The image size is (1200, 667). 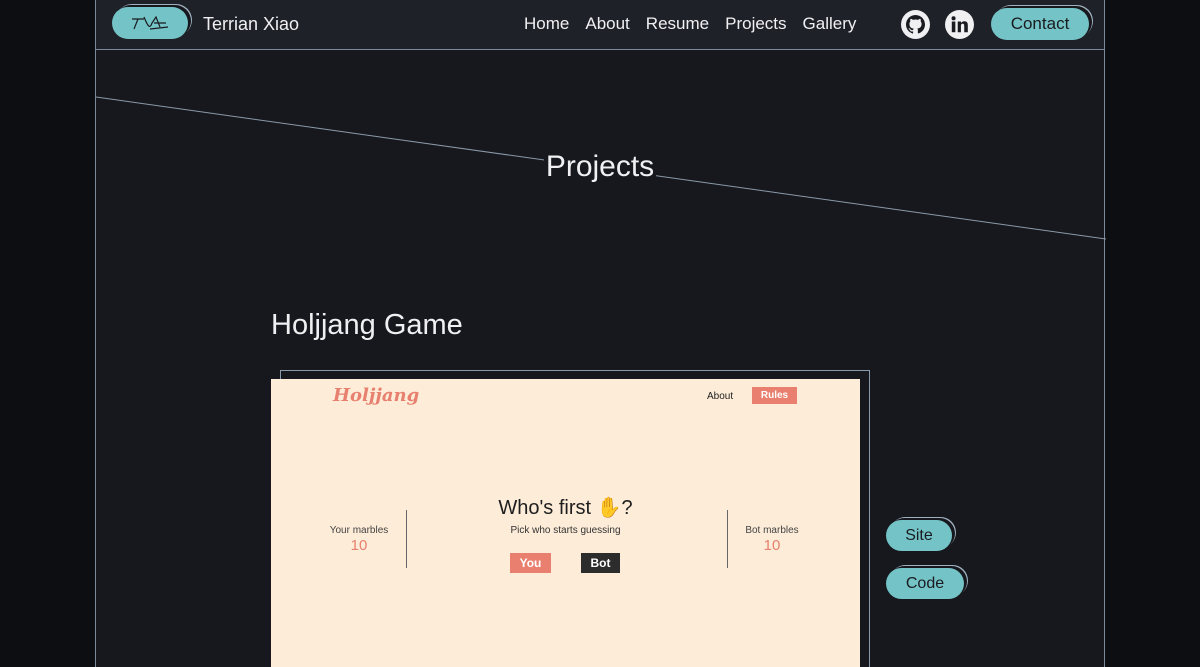 What do you see at coordinates (830, 24) in the screenshot?
I see `nav-gallery: Gallery` at bounding box center [830, 24].